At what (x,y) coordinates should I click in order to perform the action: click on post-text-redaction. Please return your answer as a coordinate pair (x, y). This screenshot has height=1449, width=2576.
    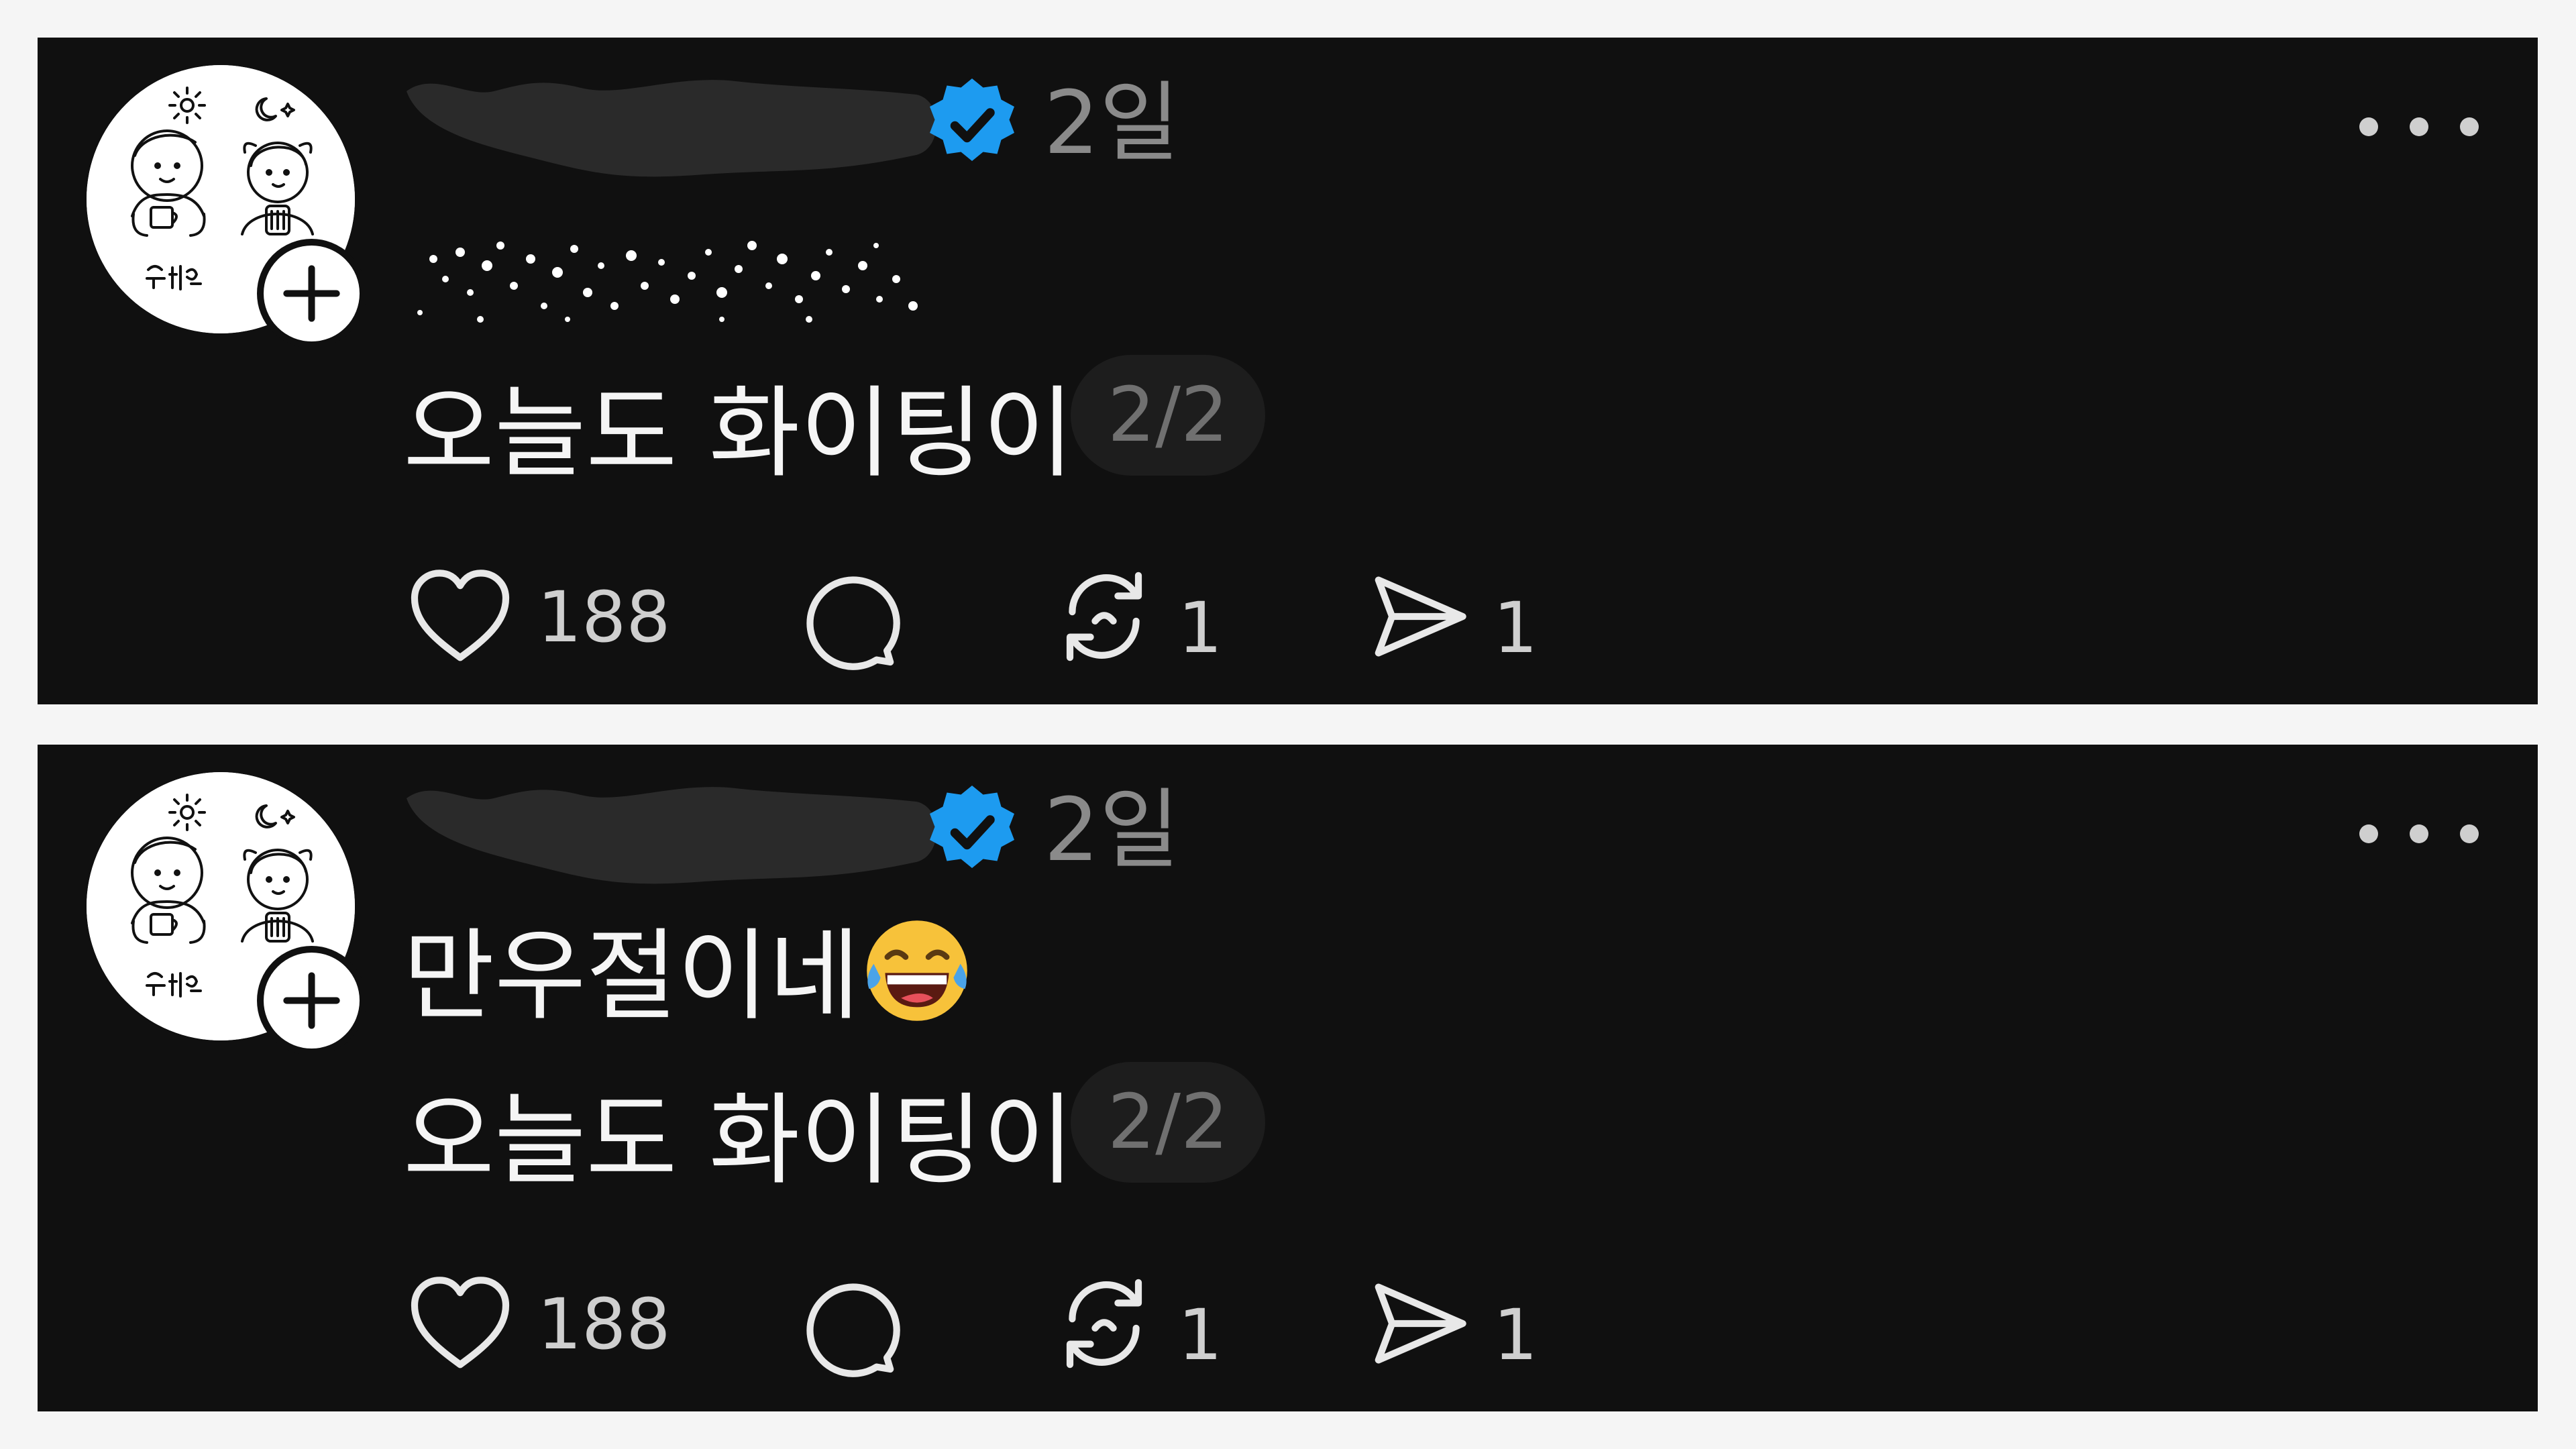
    Looking at the image, I should click on (678, 279).